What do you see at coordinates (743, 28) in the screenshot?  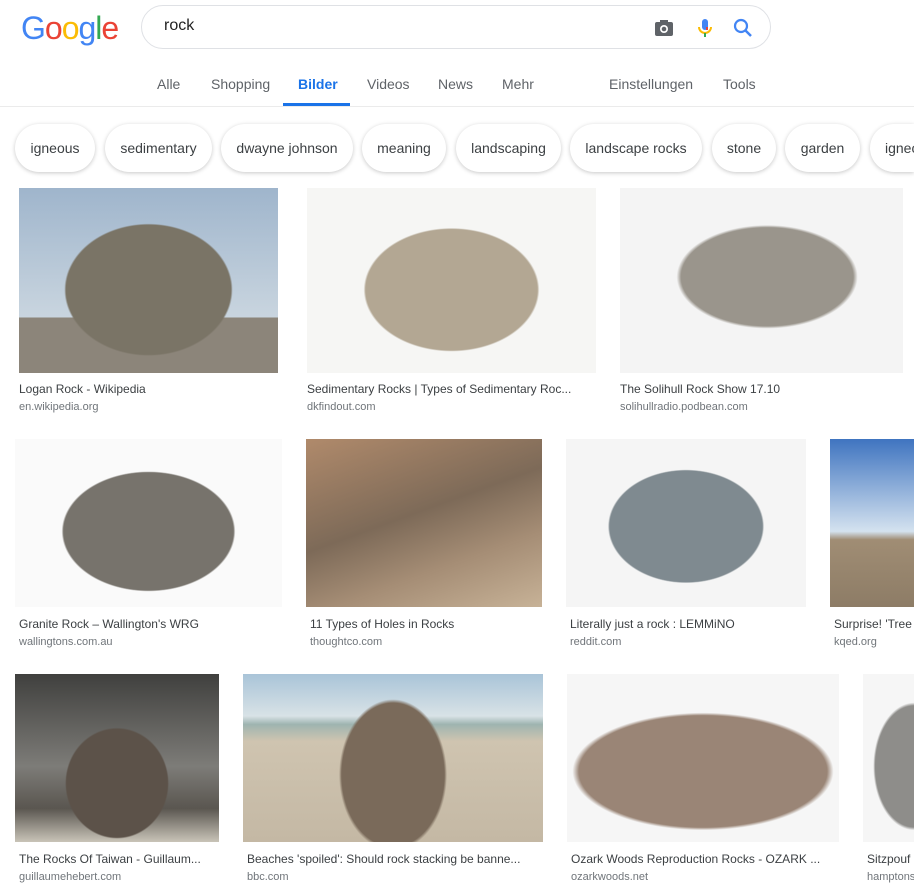 I see `search-icon` at bounding box center [743, 28].